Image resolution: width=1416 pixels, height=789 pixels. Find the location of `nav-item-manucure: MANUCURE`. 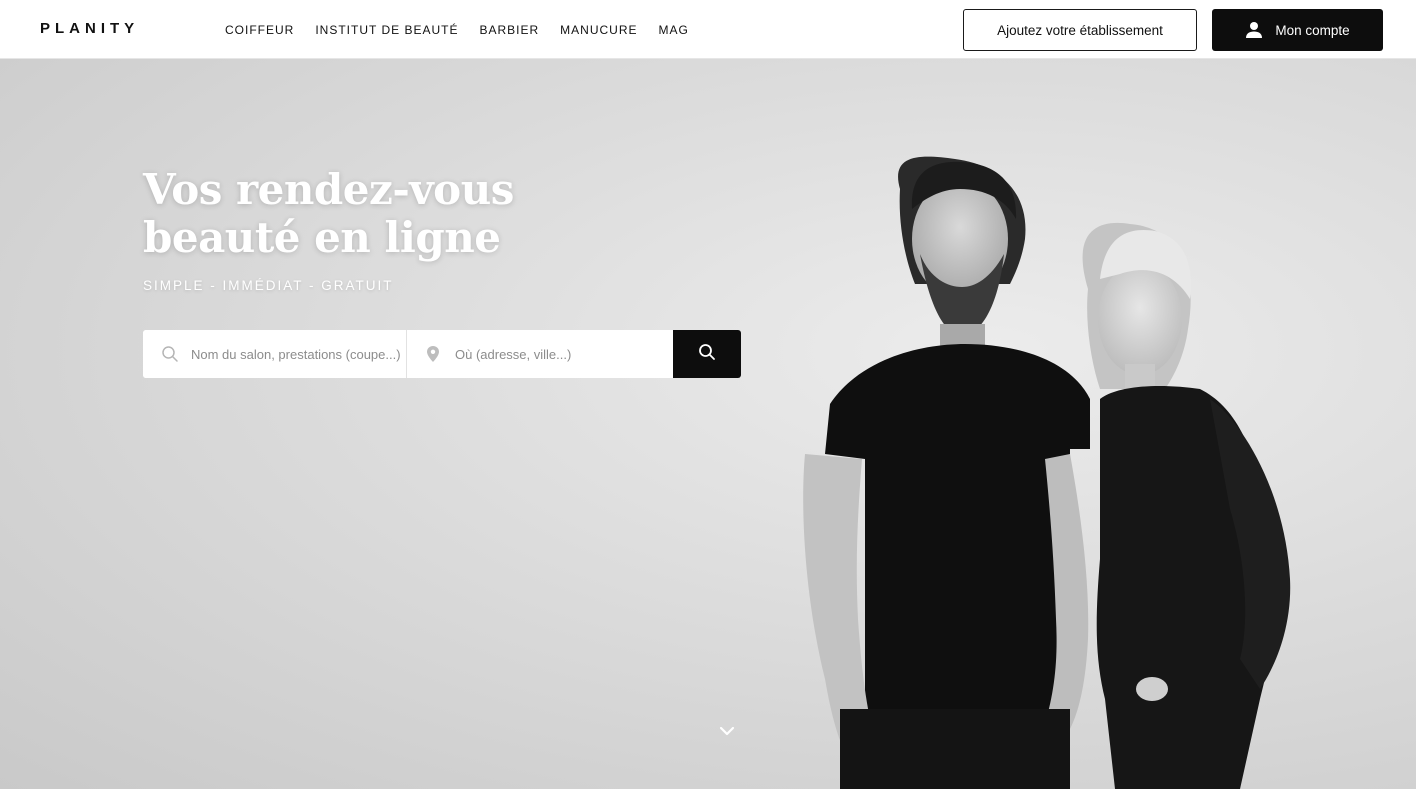

nav-item-manucure: MANUCURE is located at coordinates (598, 30).